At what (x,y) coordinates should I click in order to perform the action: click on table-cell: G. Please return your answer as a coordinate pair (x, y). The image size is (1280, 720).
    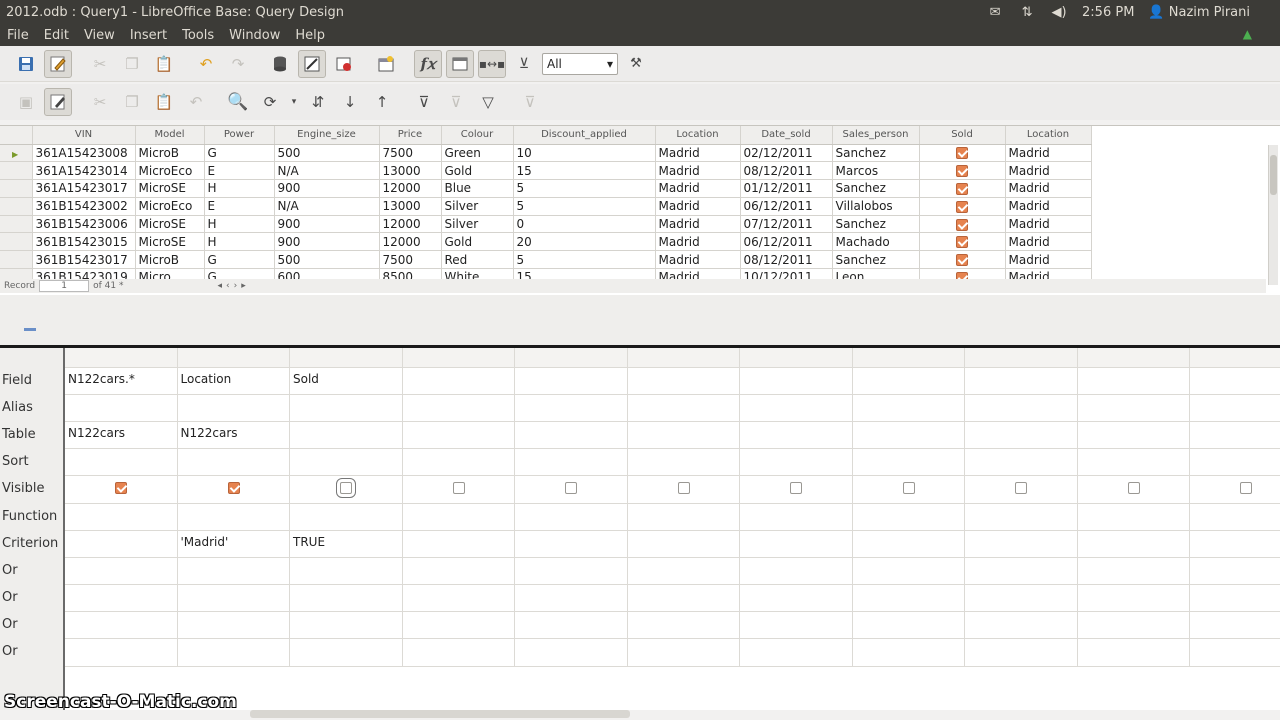
    Looking at the image, I should click on (239, 153).